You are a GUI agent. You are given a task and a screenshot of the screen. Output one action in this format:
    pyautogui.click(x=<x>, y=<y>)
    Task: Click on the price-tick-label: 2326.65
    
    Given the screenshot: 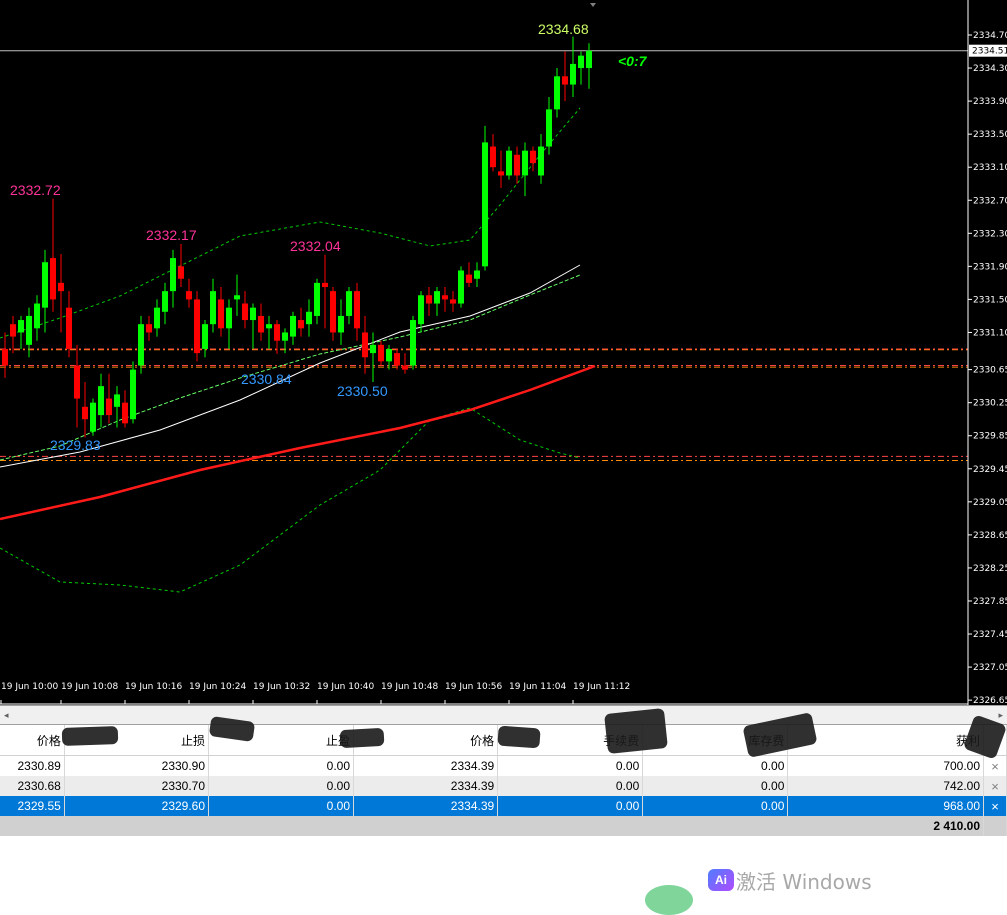 What is the action you would take?
    pyautogui.click(x=990, y=700)
    